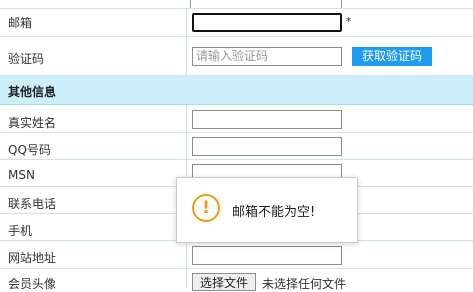  Describe the element at coordinates (32, 123) in the screenshot. I see `realname-label: 真实姓名` at that location.